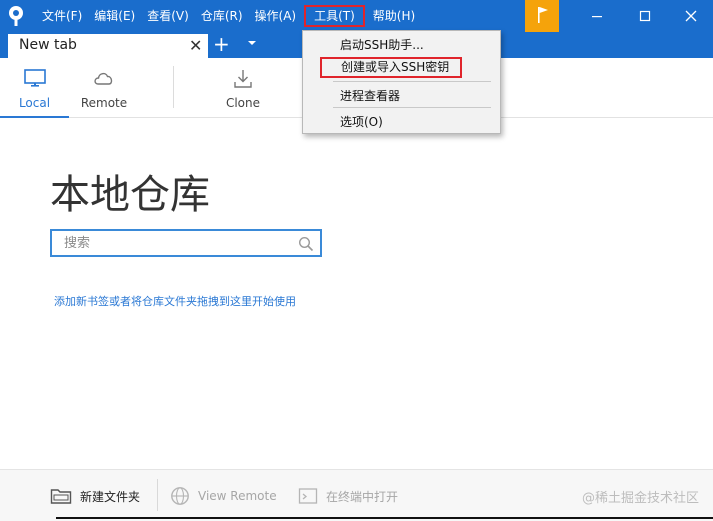 The height and width of the screenshot is (521, 713). Describe the element at coordinates (221, 44) in the screenshot. I see `add-tab-button: +` at that location.